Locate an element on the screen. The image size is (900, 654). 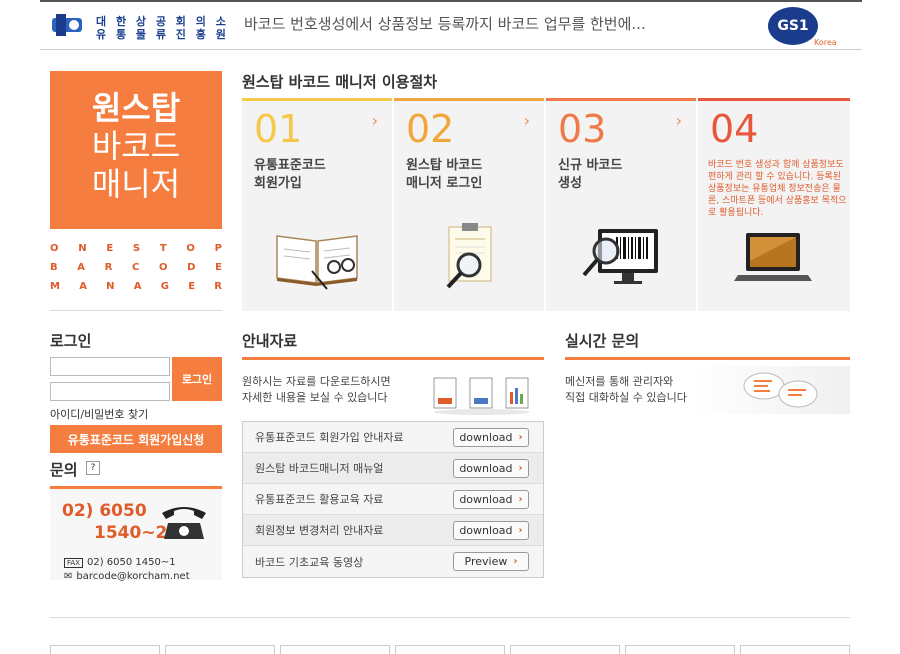
brand-line2: 바코드 is located at coordinates (136, 146).